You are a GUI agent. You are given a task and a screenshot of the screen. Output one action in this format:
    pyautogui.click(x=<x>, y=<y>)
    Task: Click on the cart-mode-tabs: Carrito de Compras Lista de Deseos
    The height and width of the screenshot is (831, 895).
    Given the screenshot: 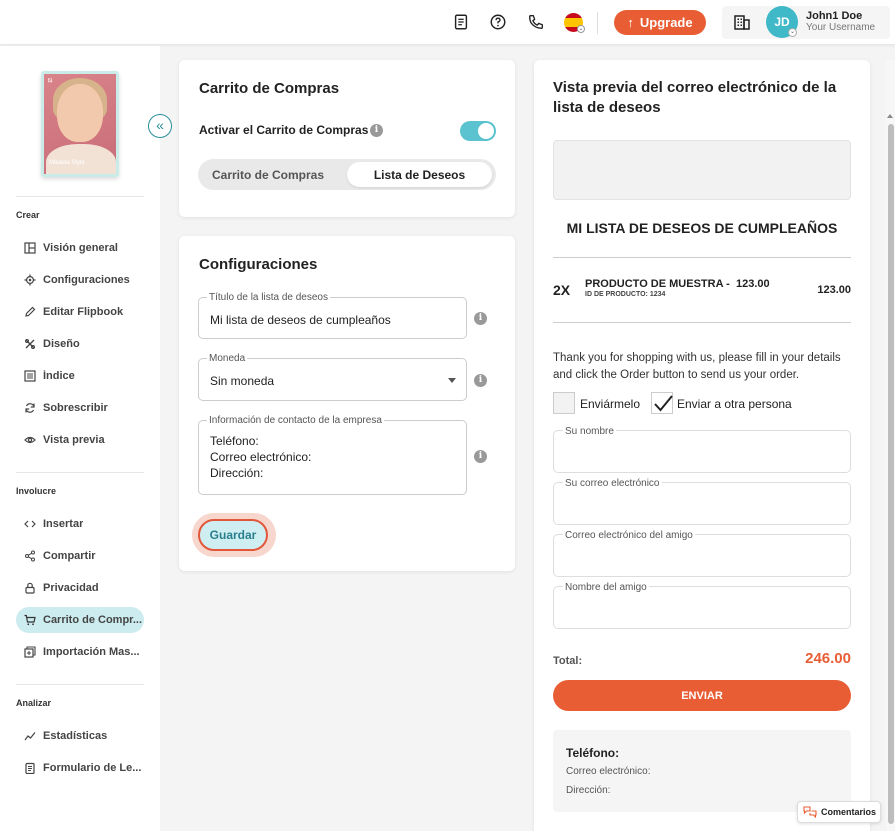 What is the action you would take?
    pyautogui.click(x=347, y=174)
    